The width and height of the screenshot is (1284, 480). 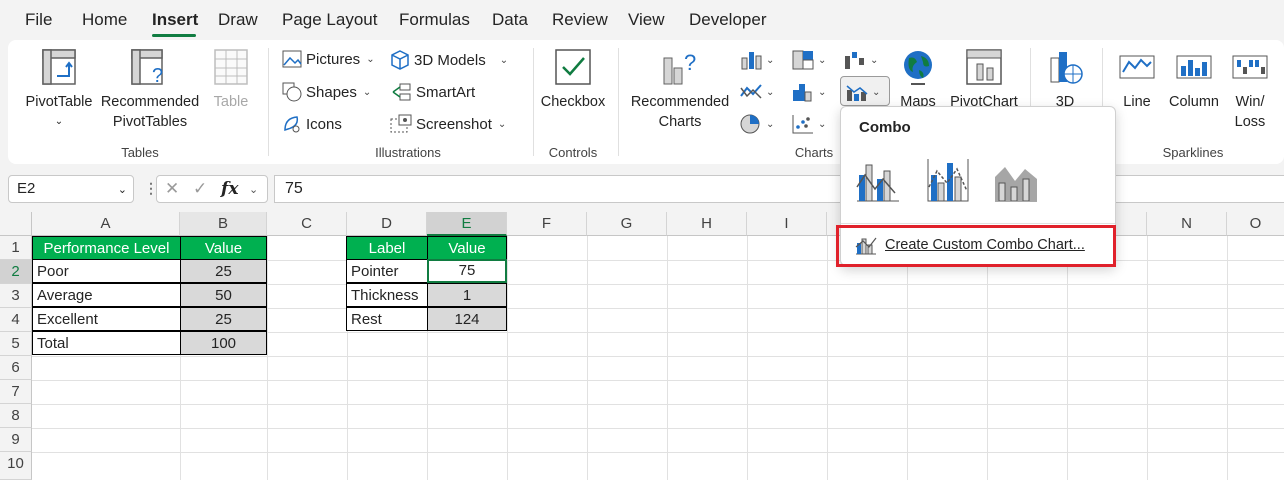 What do you see at coordinates (387, 271) in the screenshot?
I see `table-cell: Pointer` at bounding box center [387, 271].